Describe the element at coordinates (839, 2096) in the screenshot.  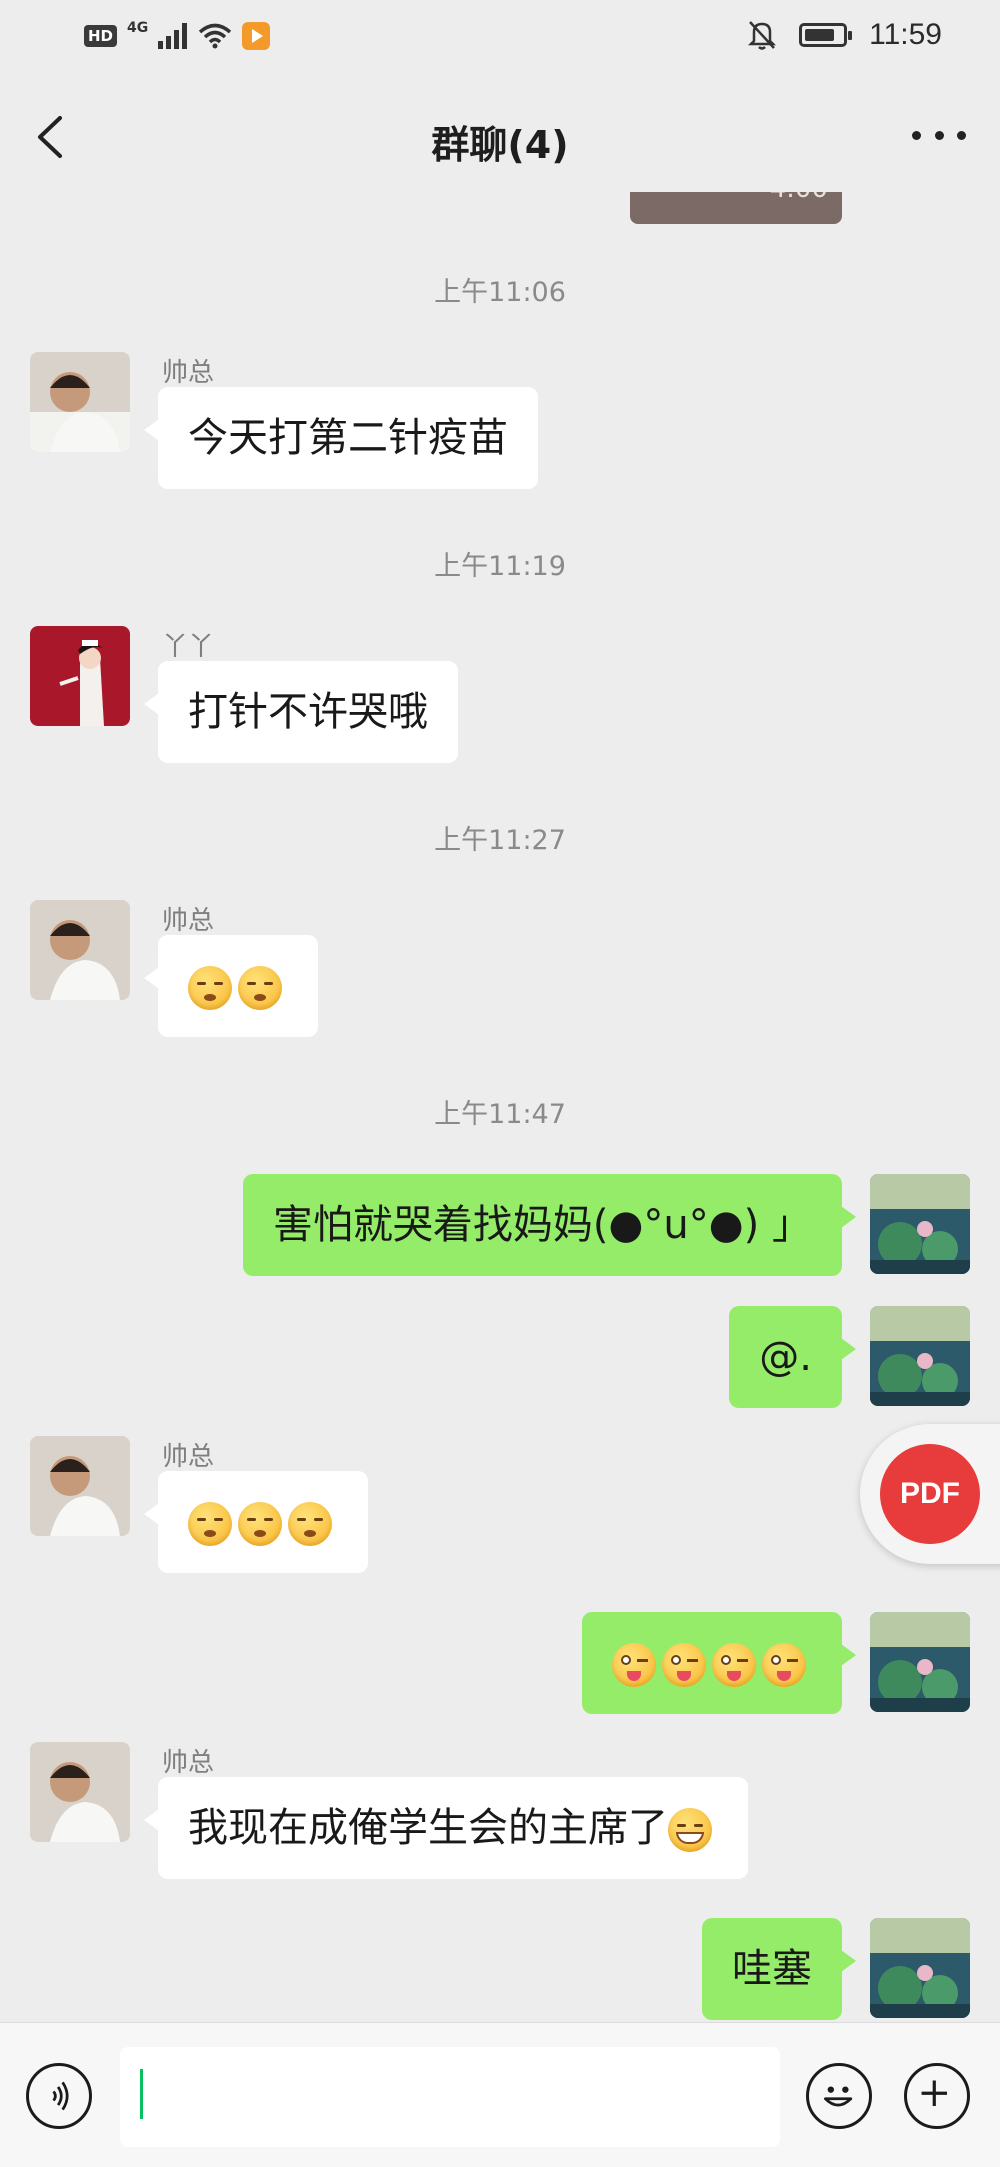
I see `emoji-picker-icon` at that location.